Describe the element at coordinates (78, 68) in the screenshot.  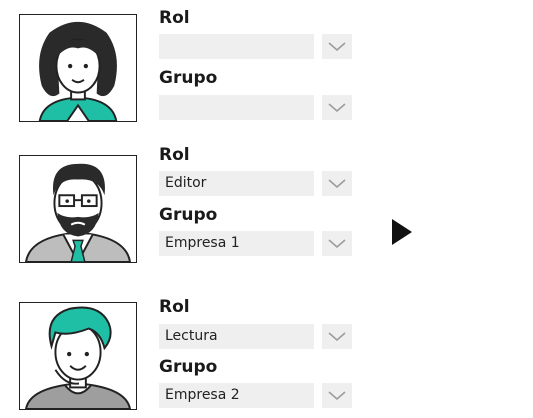
I see `woman-avatar-icon` at that location.